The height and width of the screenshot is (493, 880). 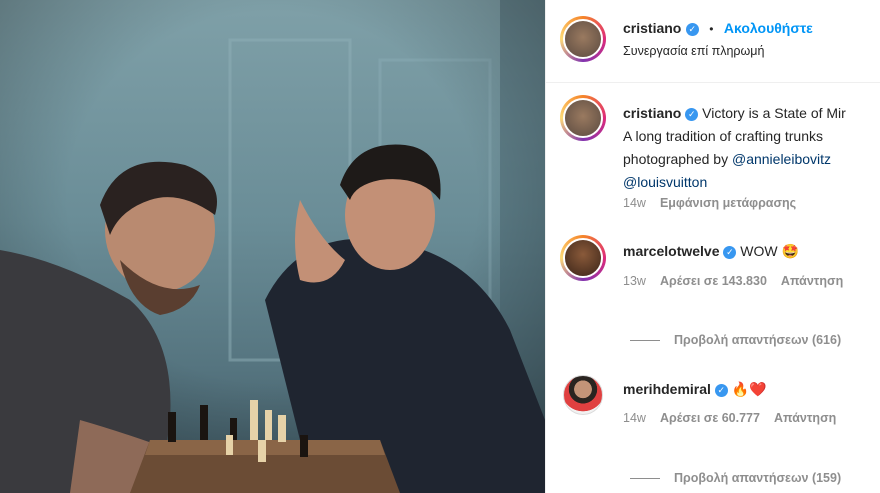 I want to click on header-divider, so click(x=712, y=82).